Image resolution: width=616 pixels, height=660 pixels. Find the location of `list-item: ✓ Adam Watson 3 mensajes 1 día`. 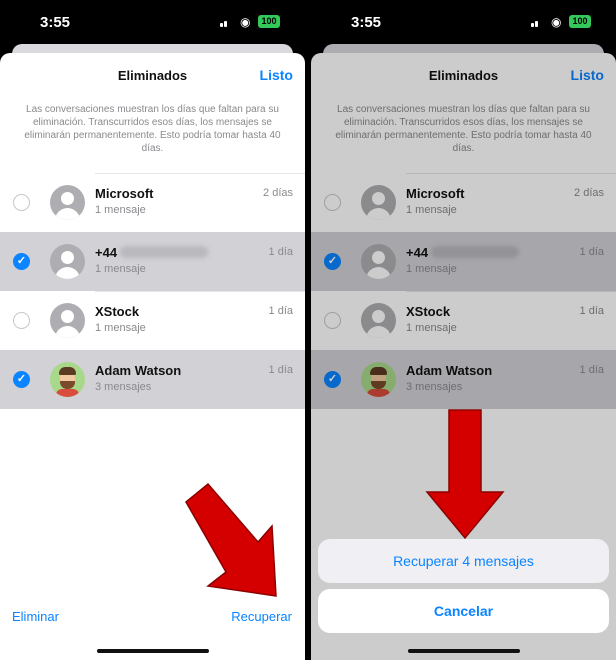

list-item: ✓ Adam Watson 3 mensajes 1 día is located at coordinates (152, 379).